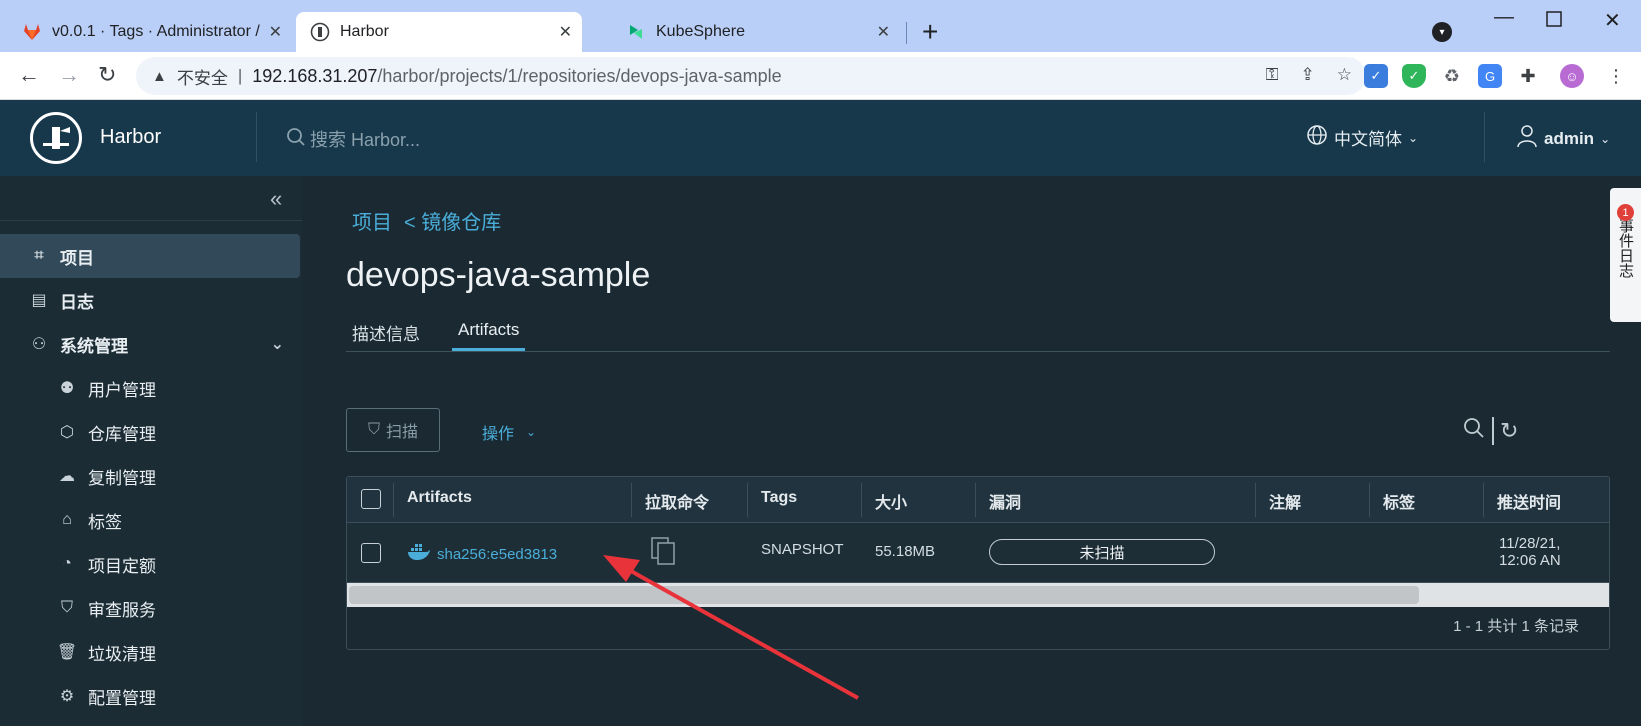 This screenshot has width=1641, height=726. Describe the element at coordinates (151, 652) in the screenshot. I see `sidebar-item-gc: 🗑 垃圾清理` at that location.